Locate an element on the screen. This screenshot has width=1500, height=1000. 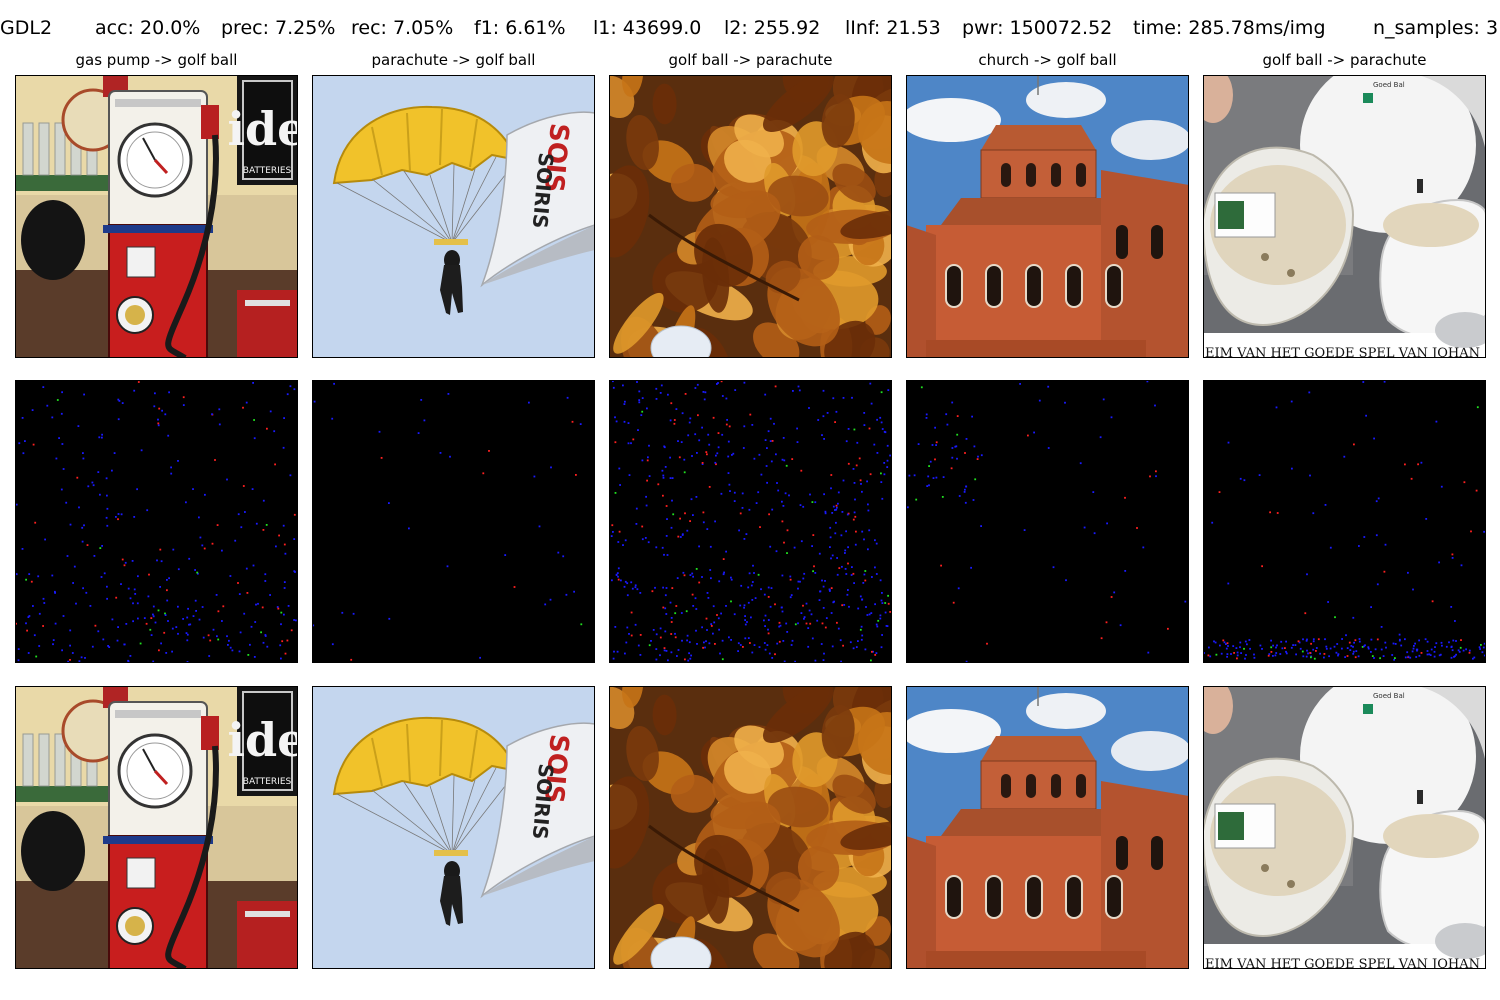
original-image-5: Goed Bal EIM VAN HET GOEDE SPEL VAN JOHAN is located at coordinates (1344, 218).